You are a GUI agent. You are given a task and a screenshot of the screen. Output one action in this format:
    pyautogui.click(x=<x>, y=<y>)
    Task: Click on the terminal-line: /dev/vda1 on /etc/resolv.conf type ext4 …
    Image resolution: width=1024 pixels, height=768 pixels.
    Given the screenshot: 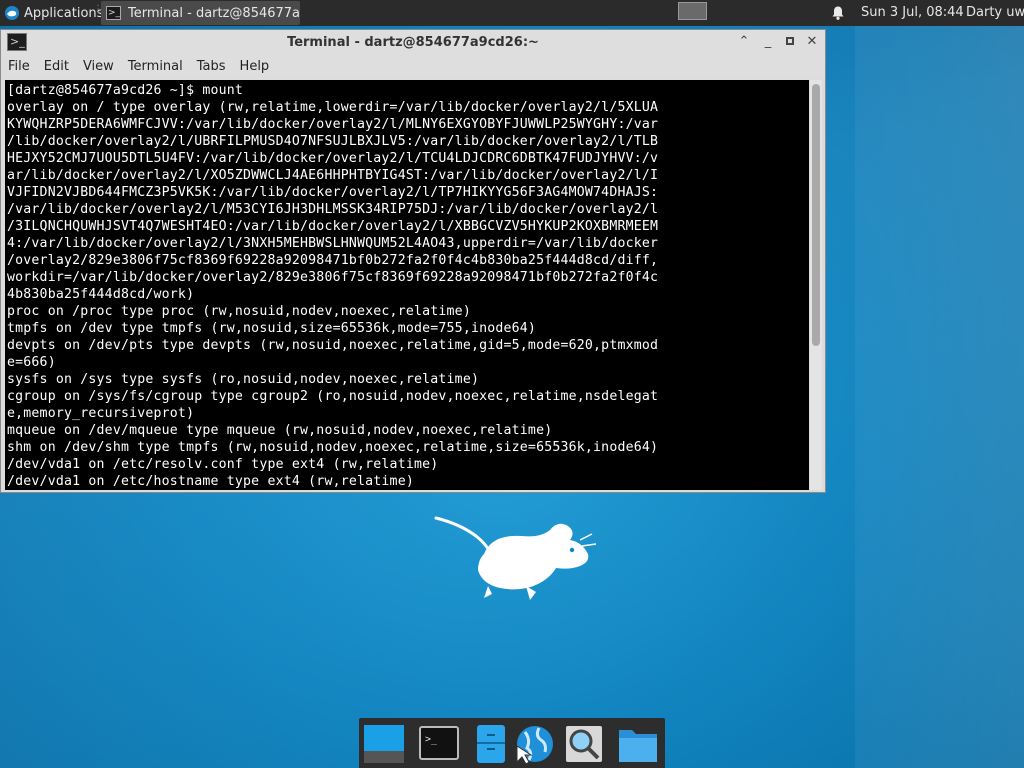 What is the action you would take?
    pyautogui.click(x=223, y=464)
    